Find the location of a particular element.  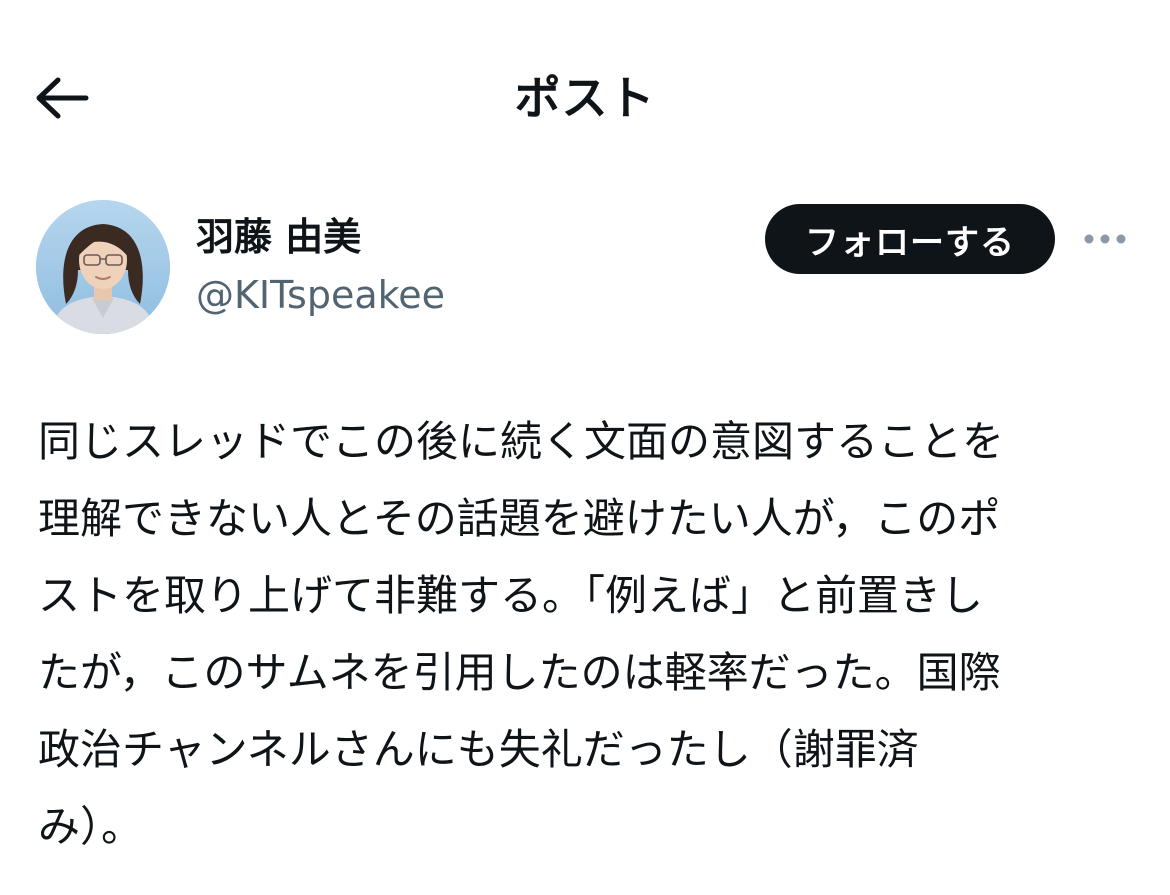

more-options-button is located at coordinates (1105, 239).